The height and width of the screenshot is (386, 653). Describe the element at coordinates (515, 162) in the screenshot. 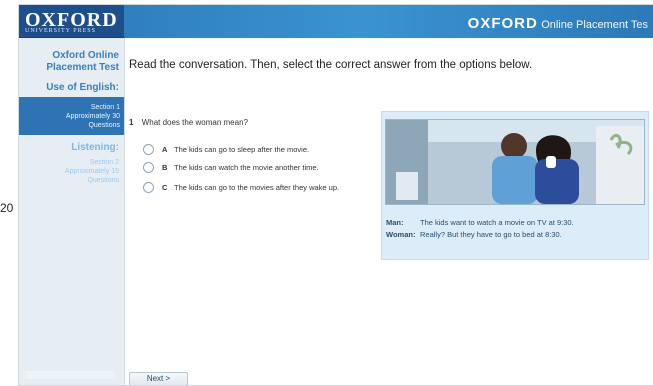

I see `conversation-photo` at that location.